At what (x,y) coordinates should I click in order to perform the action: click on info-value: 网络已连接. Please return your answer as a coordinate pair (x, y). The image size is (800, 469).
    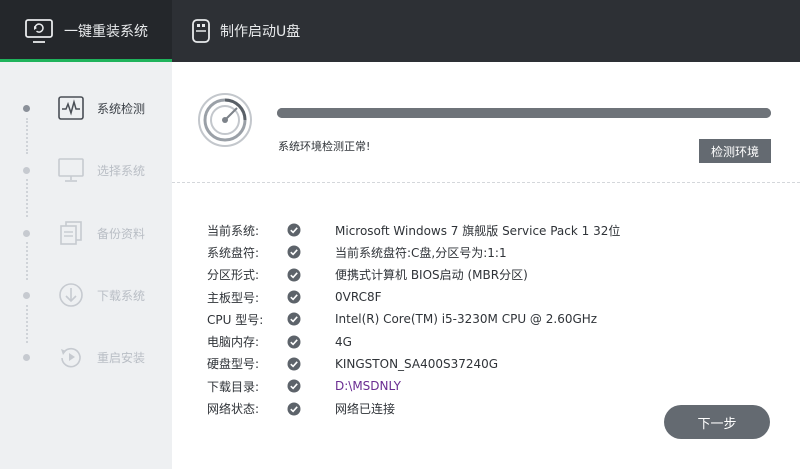
    Looking at the image, I should click on (365, 409).